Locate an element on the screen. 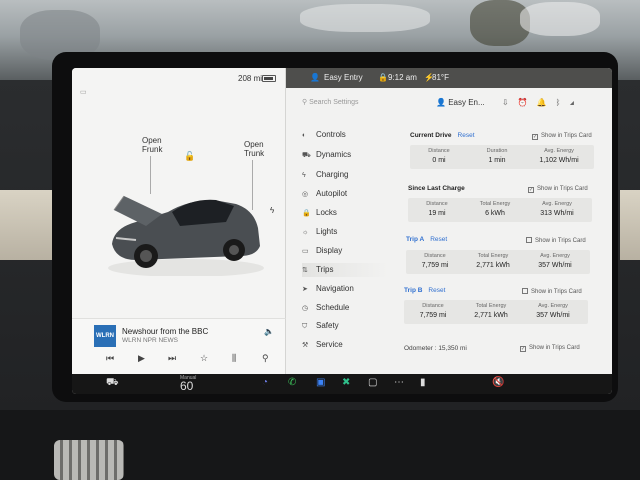  favorite-icon: ☆ is located at coordinates (204, 358).